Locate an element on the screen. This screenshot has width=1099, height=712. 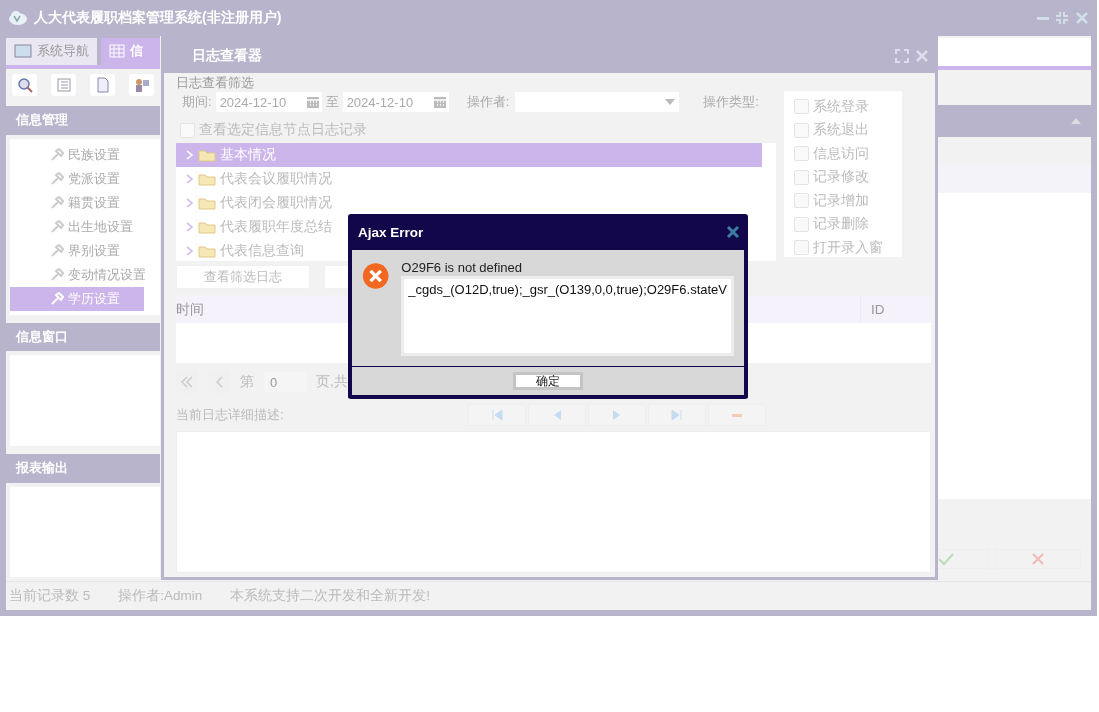
field-label: 至 is located at coordinates (332, 102).